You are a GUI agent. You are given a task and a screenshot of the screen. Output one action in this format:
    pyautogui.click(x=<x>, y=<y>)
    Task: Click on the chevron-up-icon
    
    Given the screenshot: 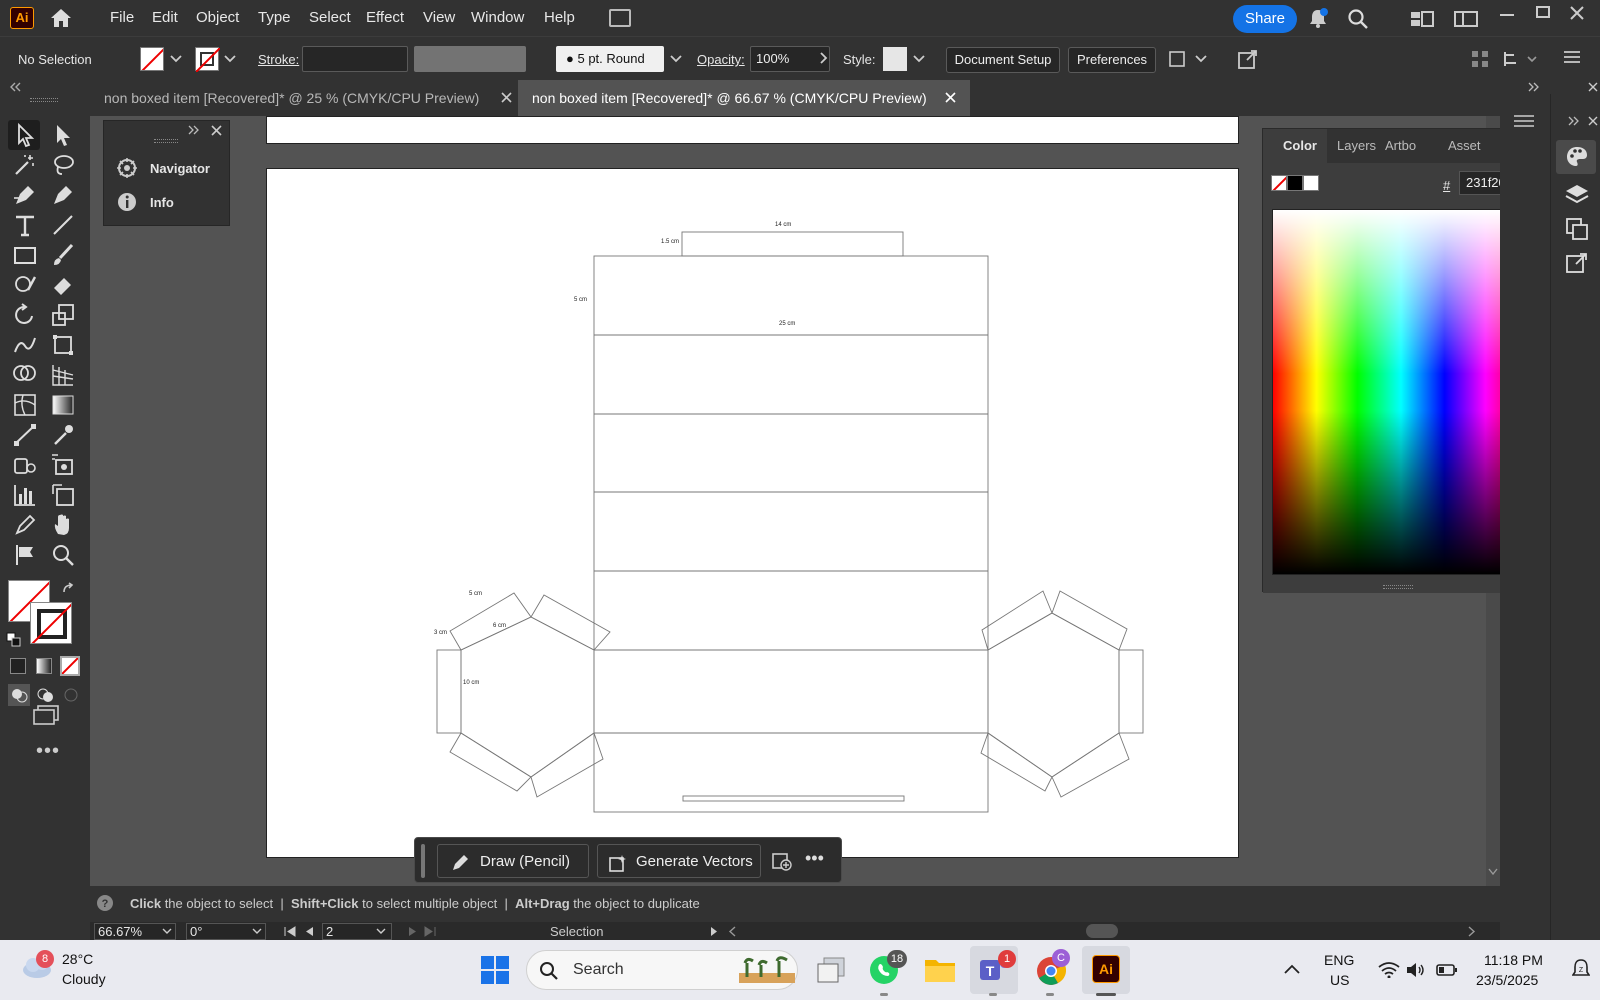 What is the action you would take?
    pyautogui.click(x=1292, y=969)
    